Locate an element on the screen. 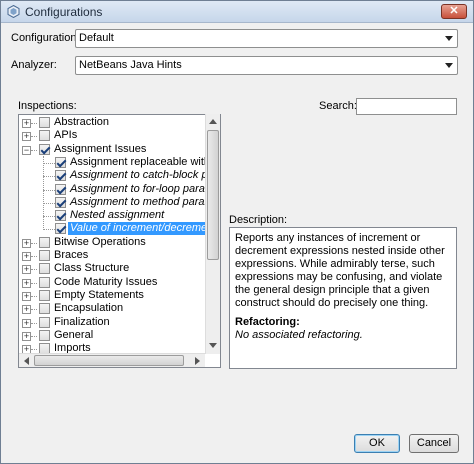  tree-row: Assignment to method parameter is located at coordinates (119, 202).